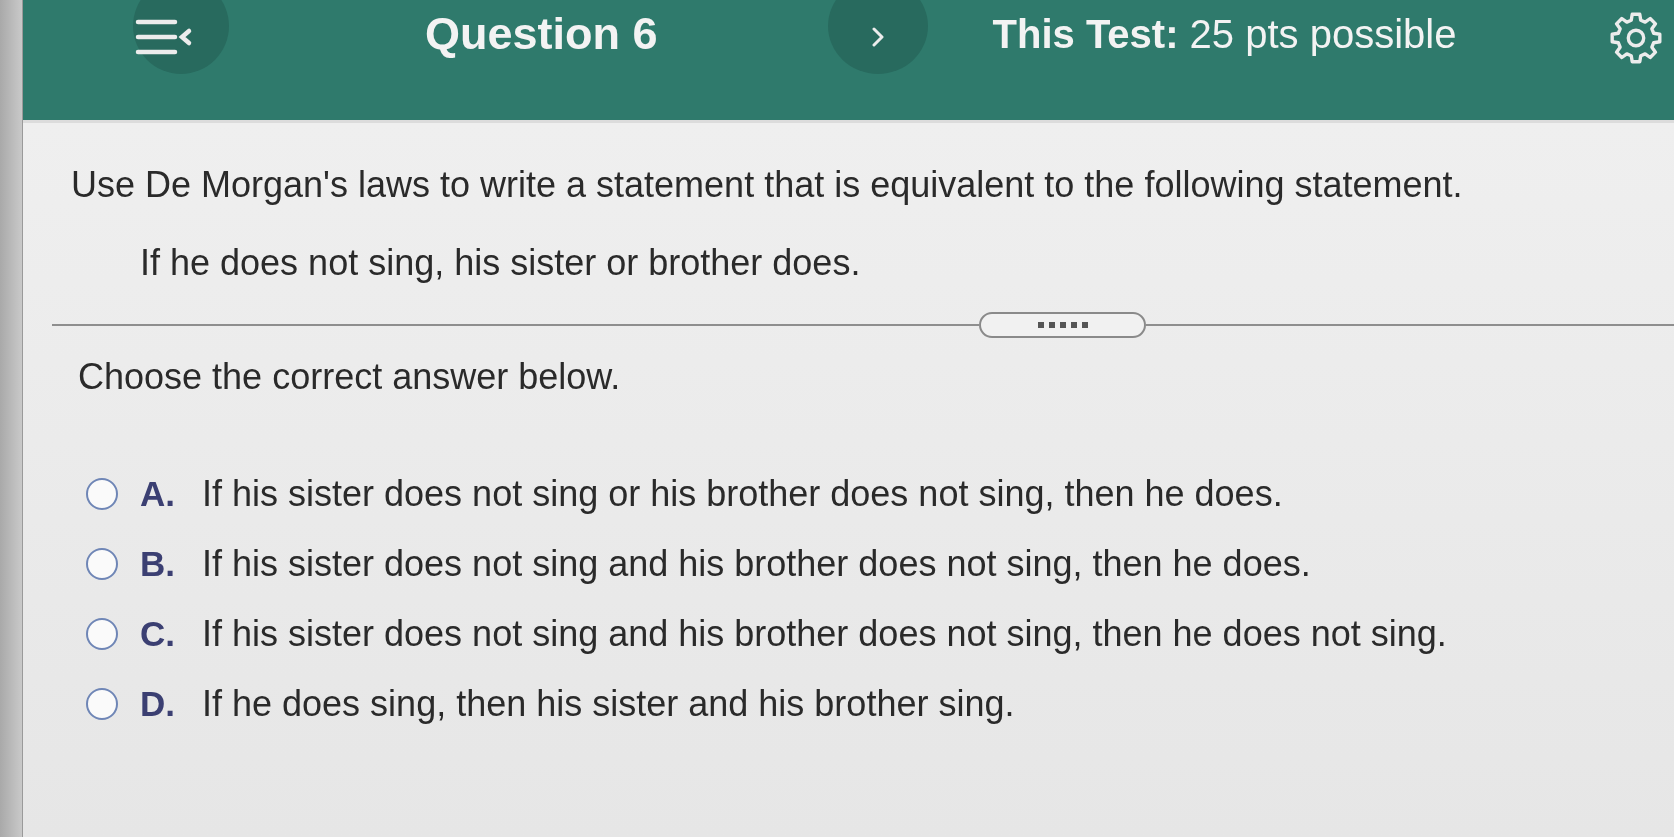  I want to click on option-text: If he does sing, then his sister and his brother sing., so click(608, 704).